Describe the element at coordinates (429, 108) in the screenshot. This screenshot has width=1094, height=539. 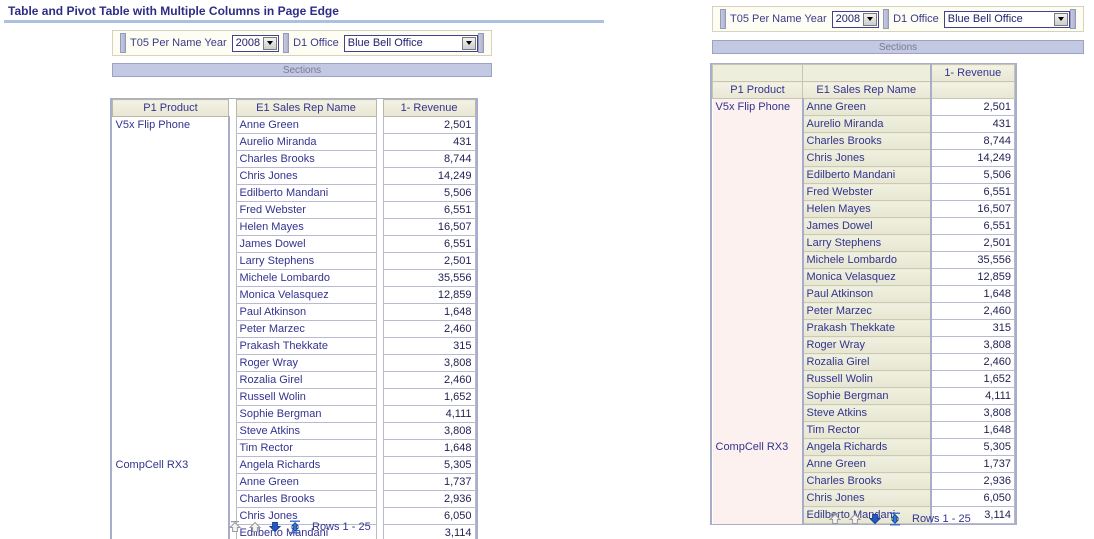
I see `column-header-revenue: 1- Revenue` at that location.